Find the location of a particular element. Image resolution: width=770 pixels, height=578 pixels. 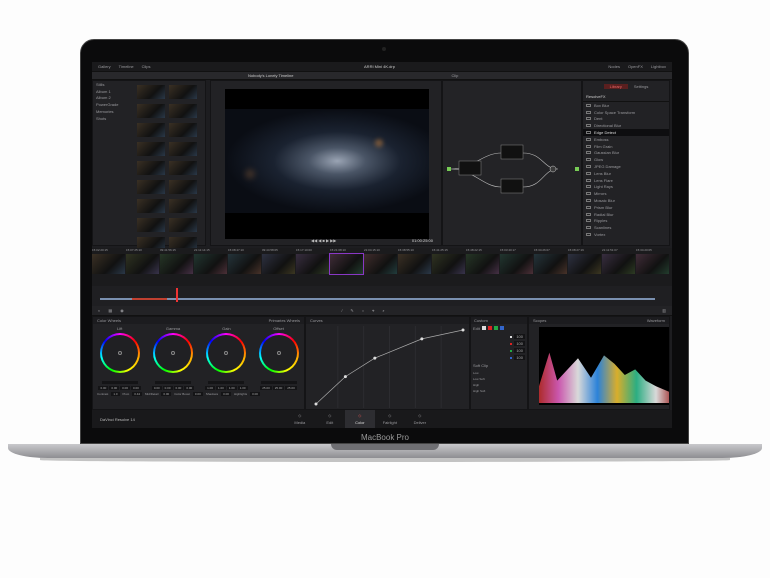

openfx-item: Mirrors is located at coordinates (626, 193).